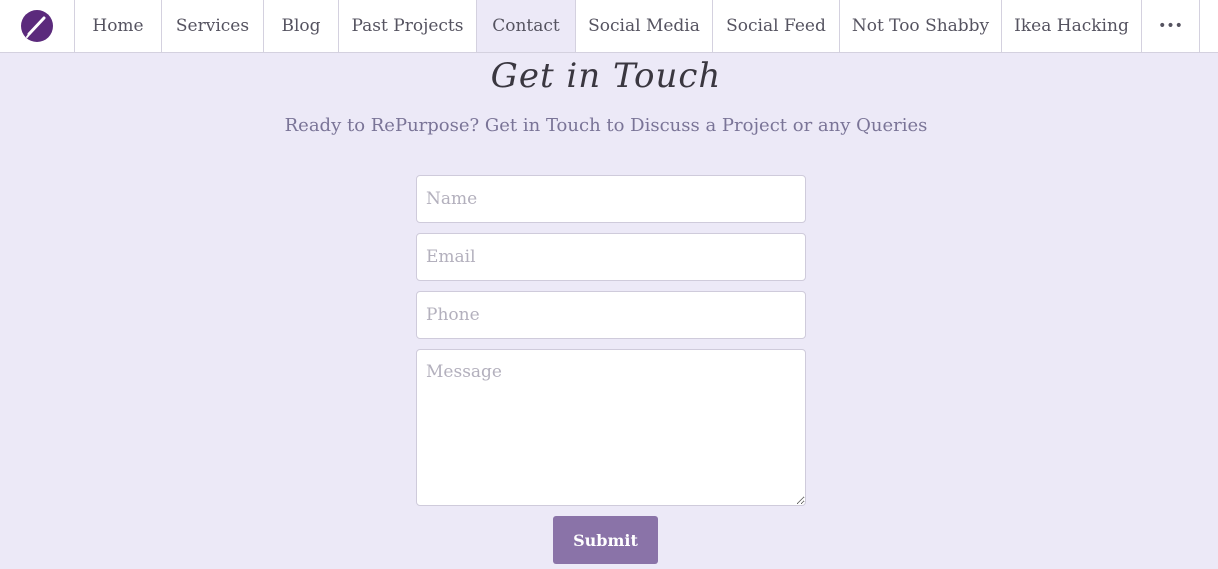  I want to click on nav-item-past-projects: Past Projects, so click(408, 26).